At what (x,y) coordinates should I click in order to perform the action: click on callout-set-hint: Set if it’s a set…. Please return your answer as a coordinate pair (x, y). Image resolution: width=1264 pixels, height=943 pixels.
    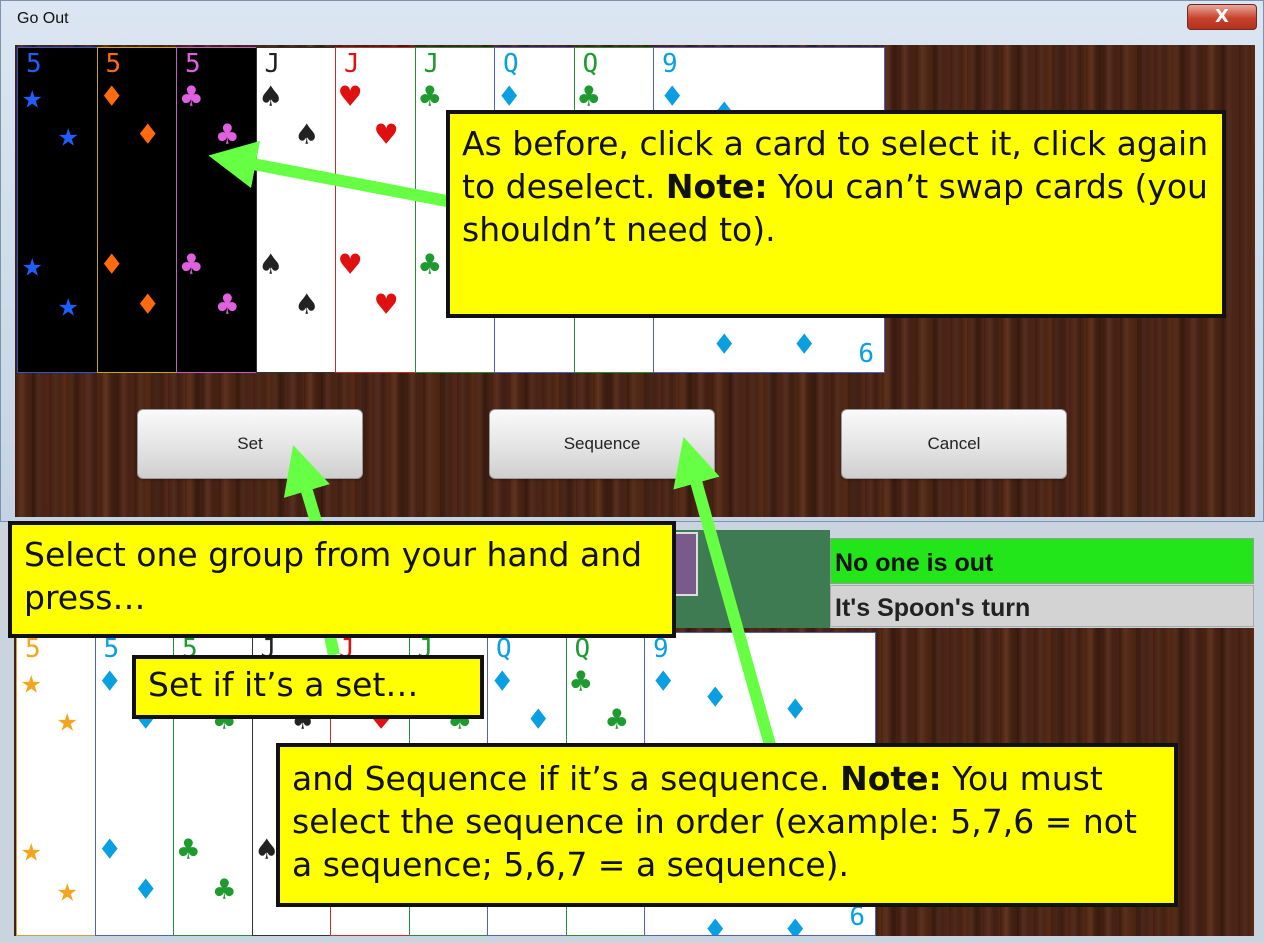
    Looking at the image, I should click on (308, 687).